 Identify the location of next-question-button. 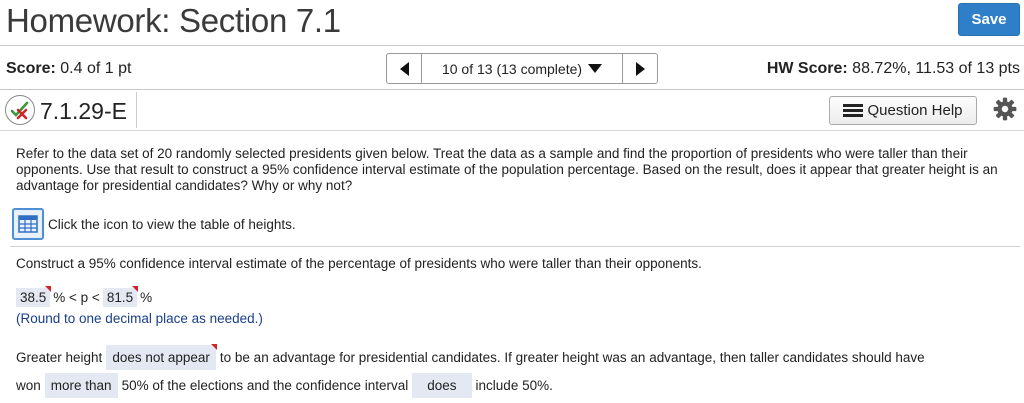
(640, 68).